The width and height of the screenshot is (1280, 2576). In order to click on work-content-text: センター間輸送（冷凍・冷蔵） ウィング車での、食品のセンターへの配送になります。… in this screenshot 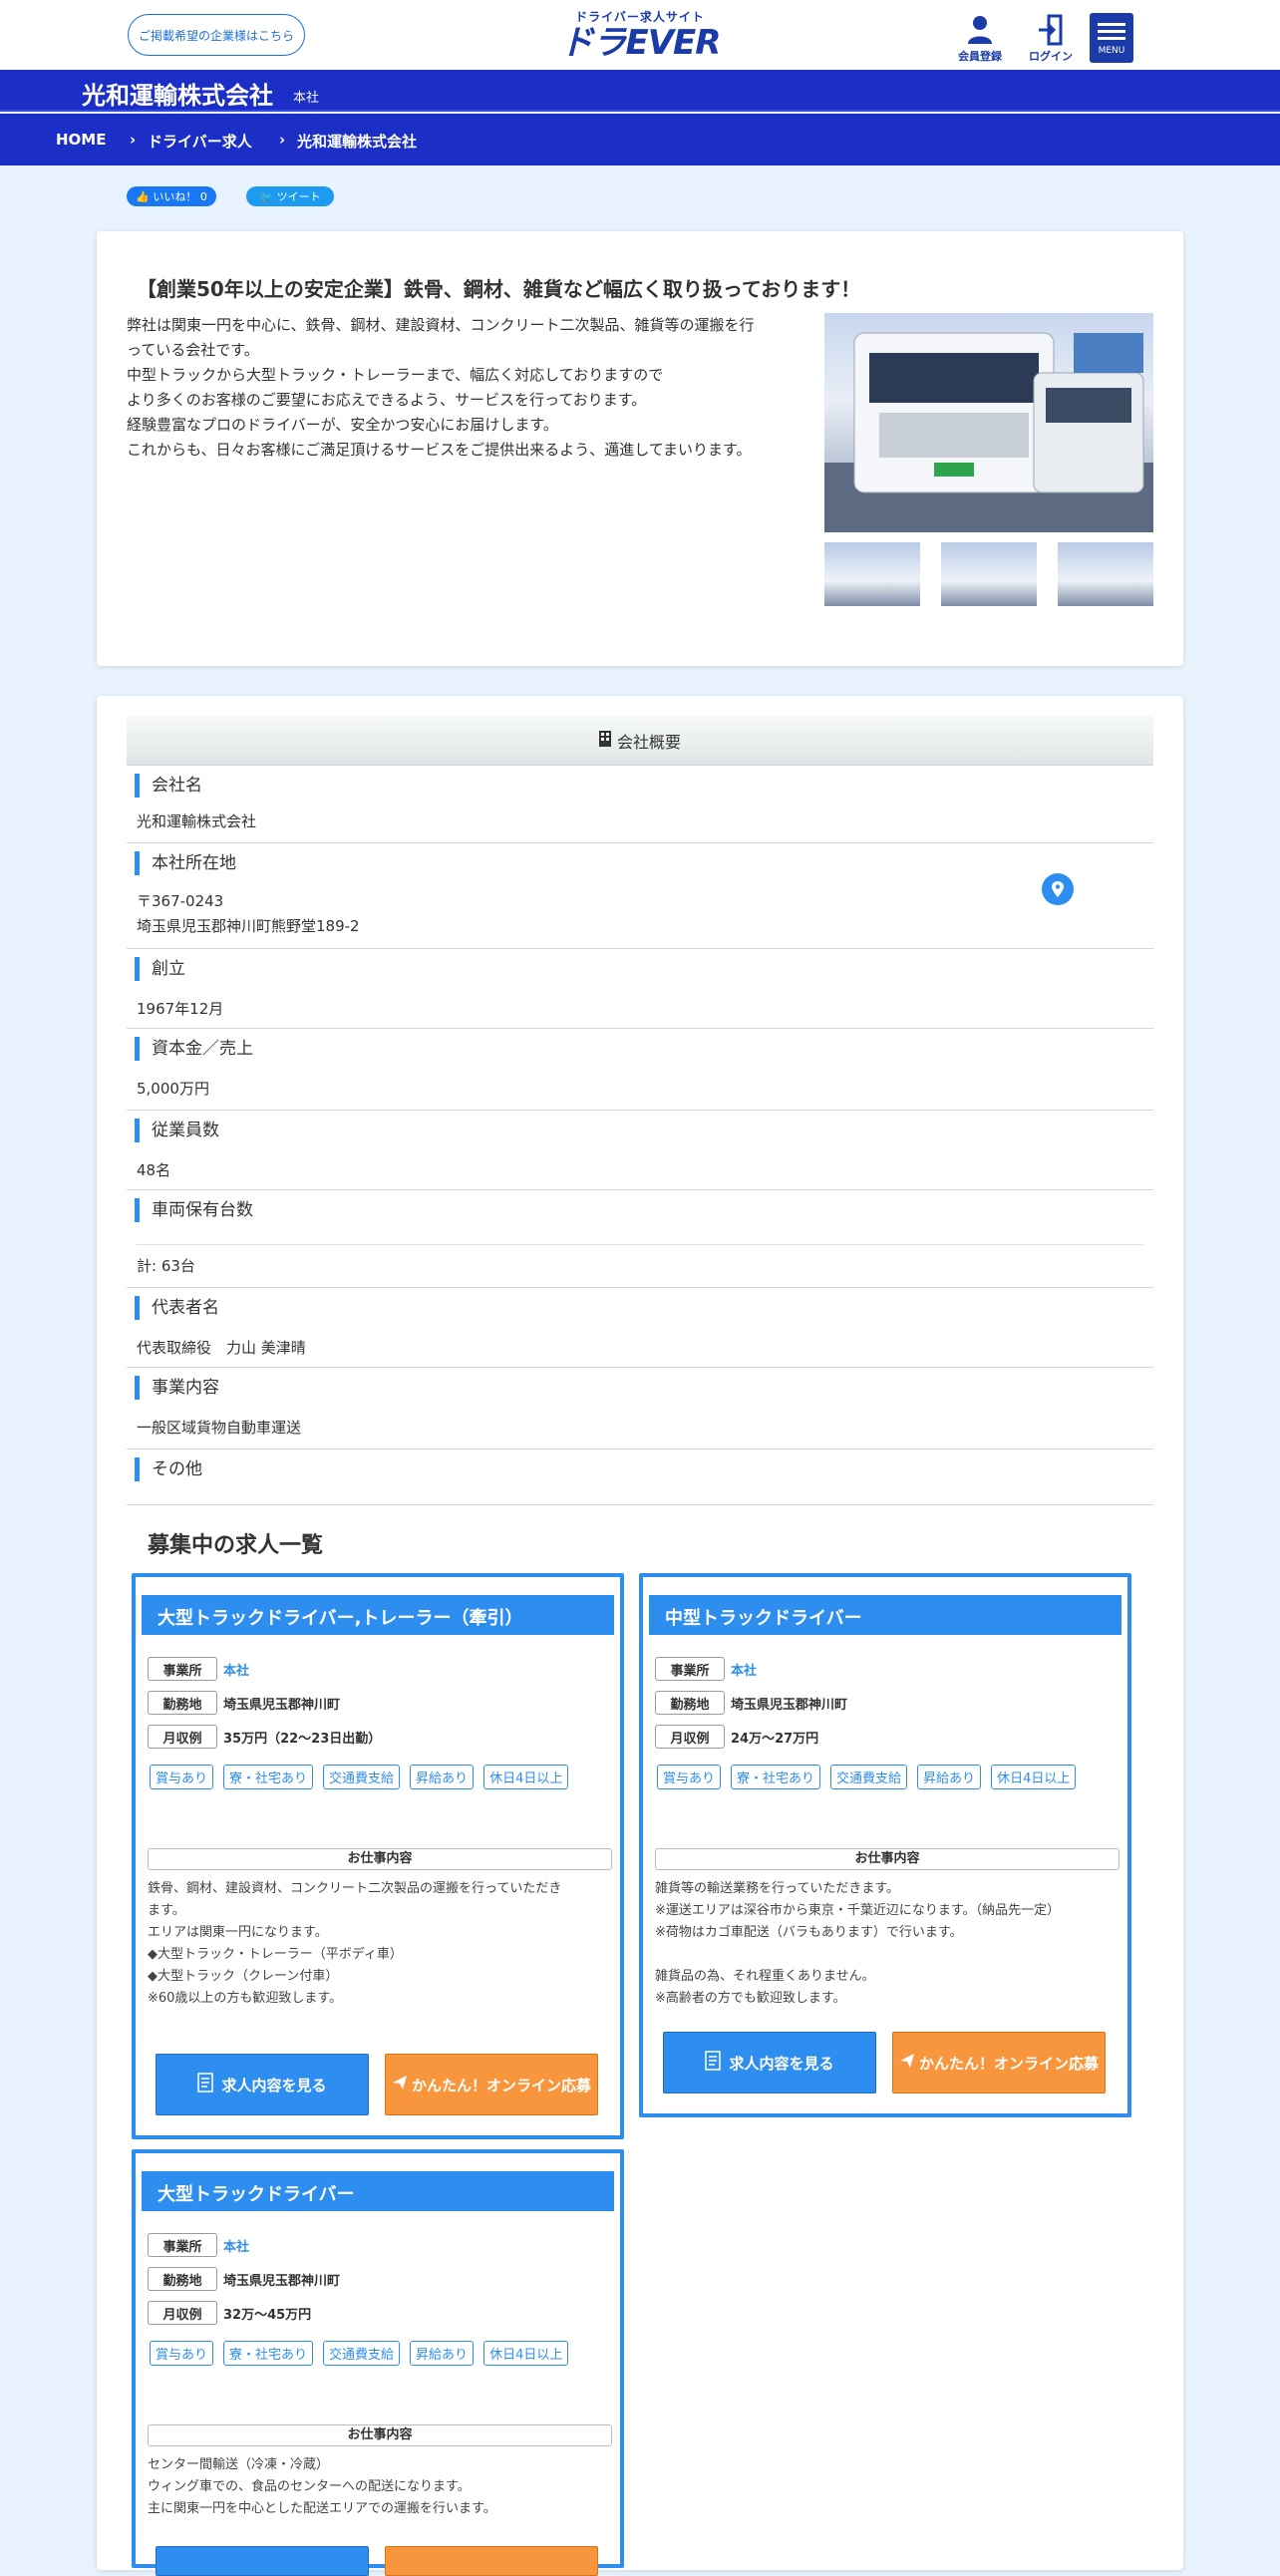, I will do `click(382, 2487)`.